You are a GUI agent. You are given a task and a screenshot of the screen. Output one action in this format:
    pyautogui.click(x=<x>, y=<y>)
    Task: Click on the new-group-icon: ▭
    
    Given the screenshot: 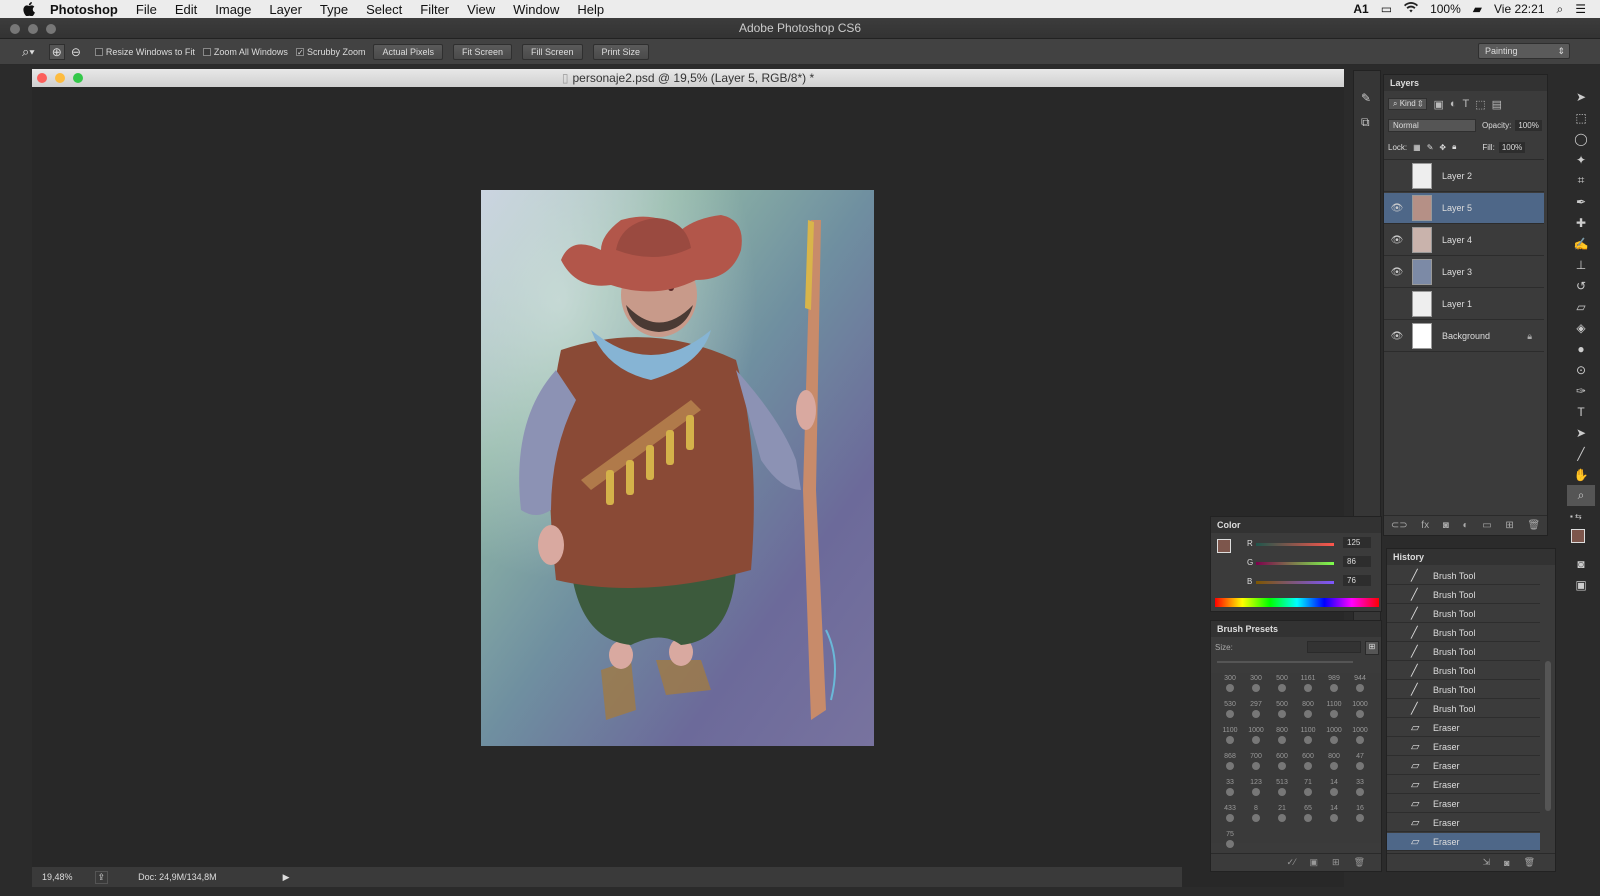 What is the action you would take?
    pyautogui.click(x=1486, y=525)
    